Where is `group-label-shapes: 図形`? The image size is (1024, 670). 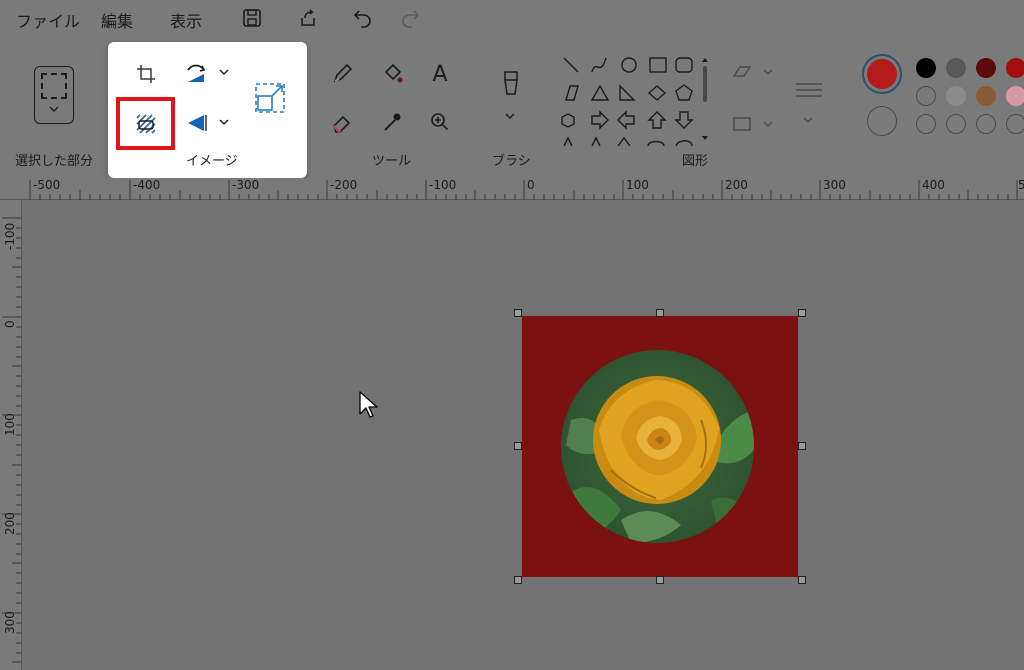
group-label-shapes: 図形 is located at coordinates (695, 161).